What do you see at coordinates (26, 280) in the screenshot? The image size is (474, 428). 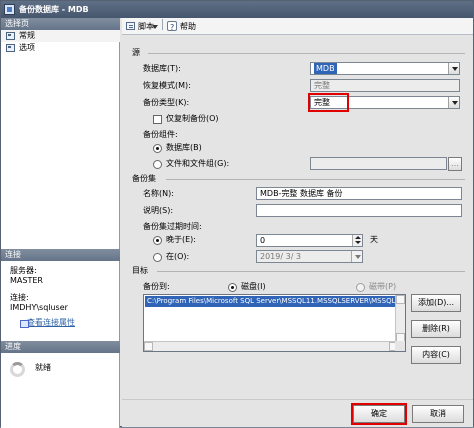 I see `server-value: MASTER` at bounding box center [26, 280].